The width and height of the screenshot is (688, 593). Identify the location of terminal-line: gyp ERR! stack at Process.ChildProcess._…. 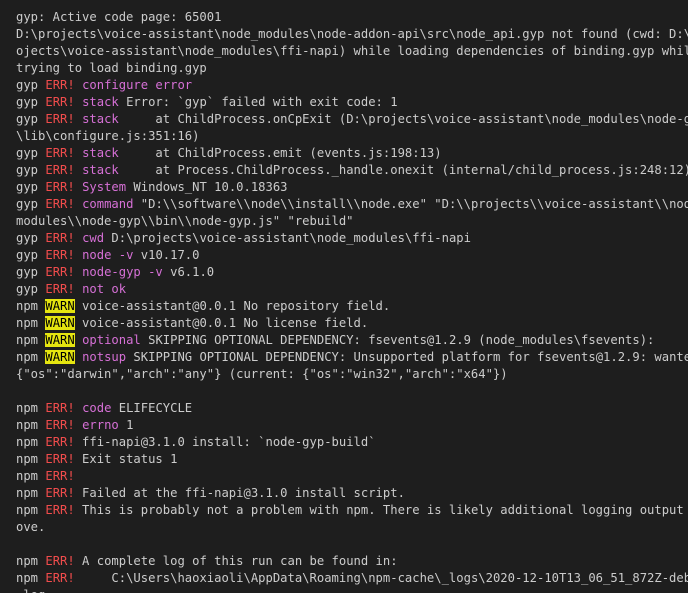
(352, 170).